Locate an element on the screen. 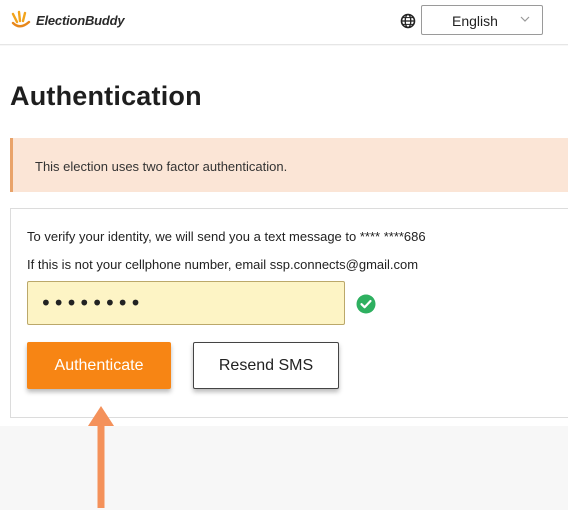 This screenshot has width=568, height=510. chevron-down-icon is located at coordinates (525, 19).